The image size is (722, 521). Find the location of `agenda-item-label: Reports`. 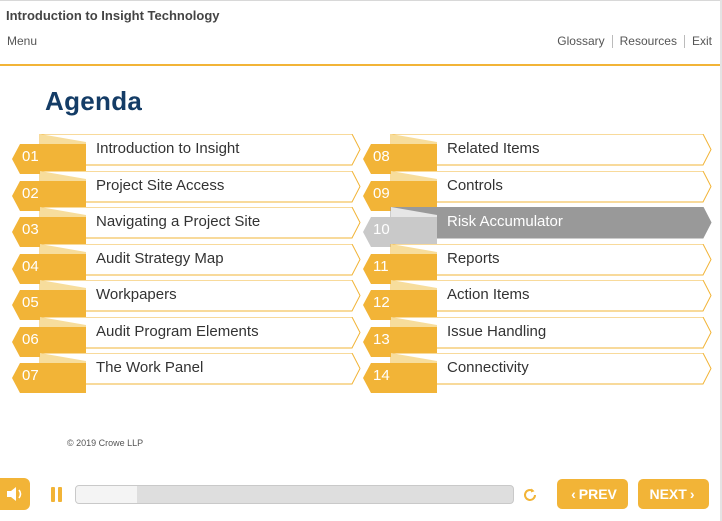

agenda-item-label: Reports is located at coordinates (473, 258).